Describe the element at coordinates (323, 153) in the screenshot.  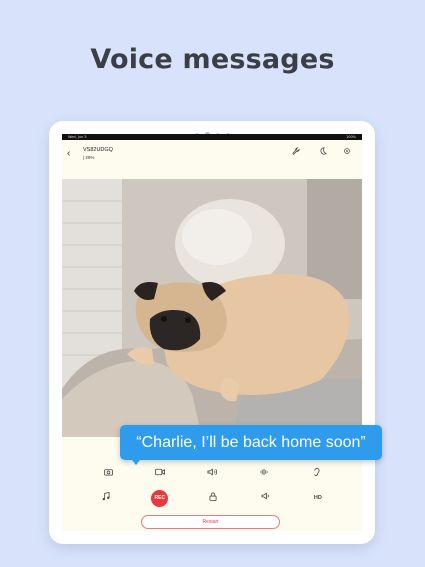
I see `moon-icon` at that location.